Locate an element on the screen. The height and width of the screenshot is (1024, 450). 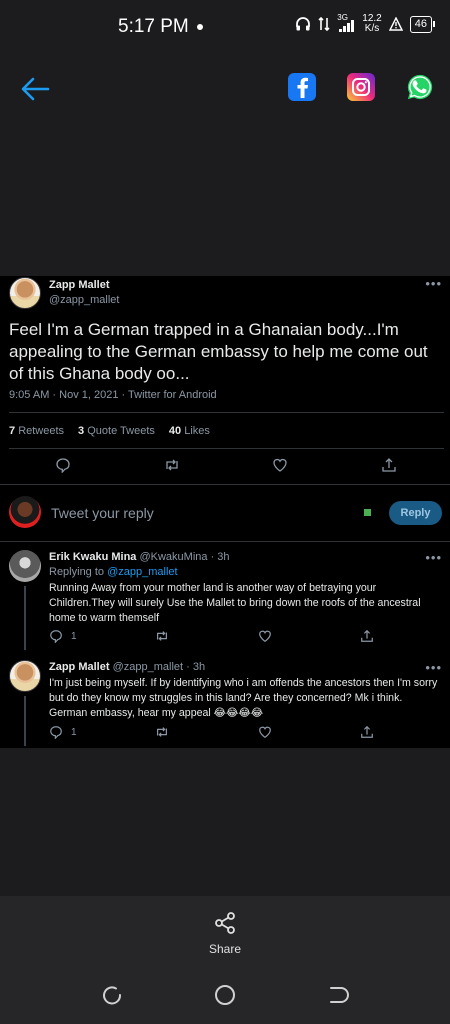
author-avatar is located at coordinates (25, 293).